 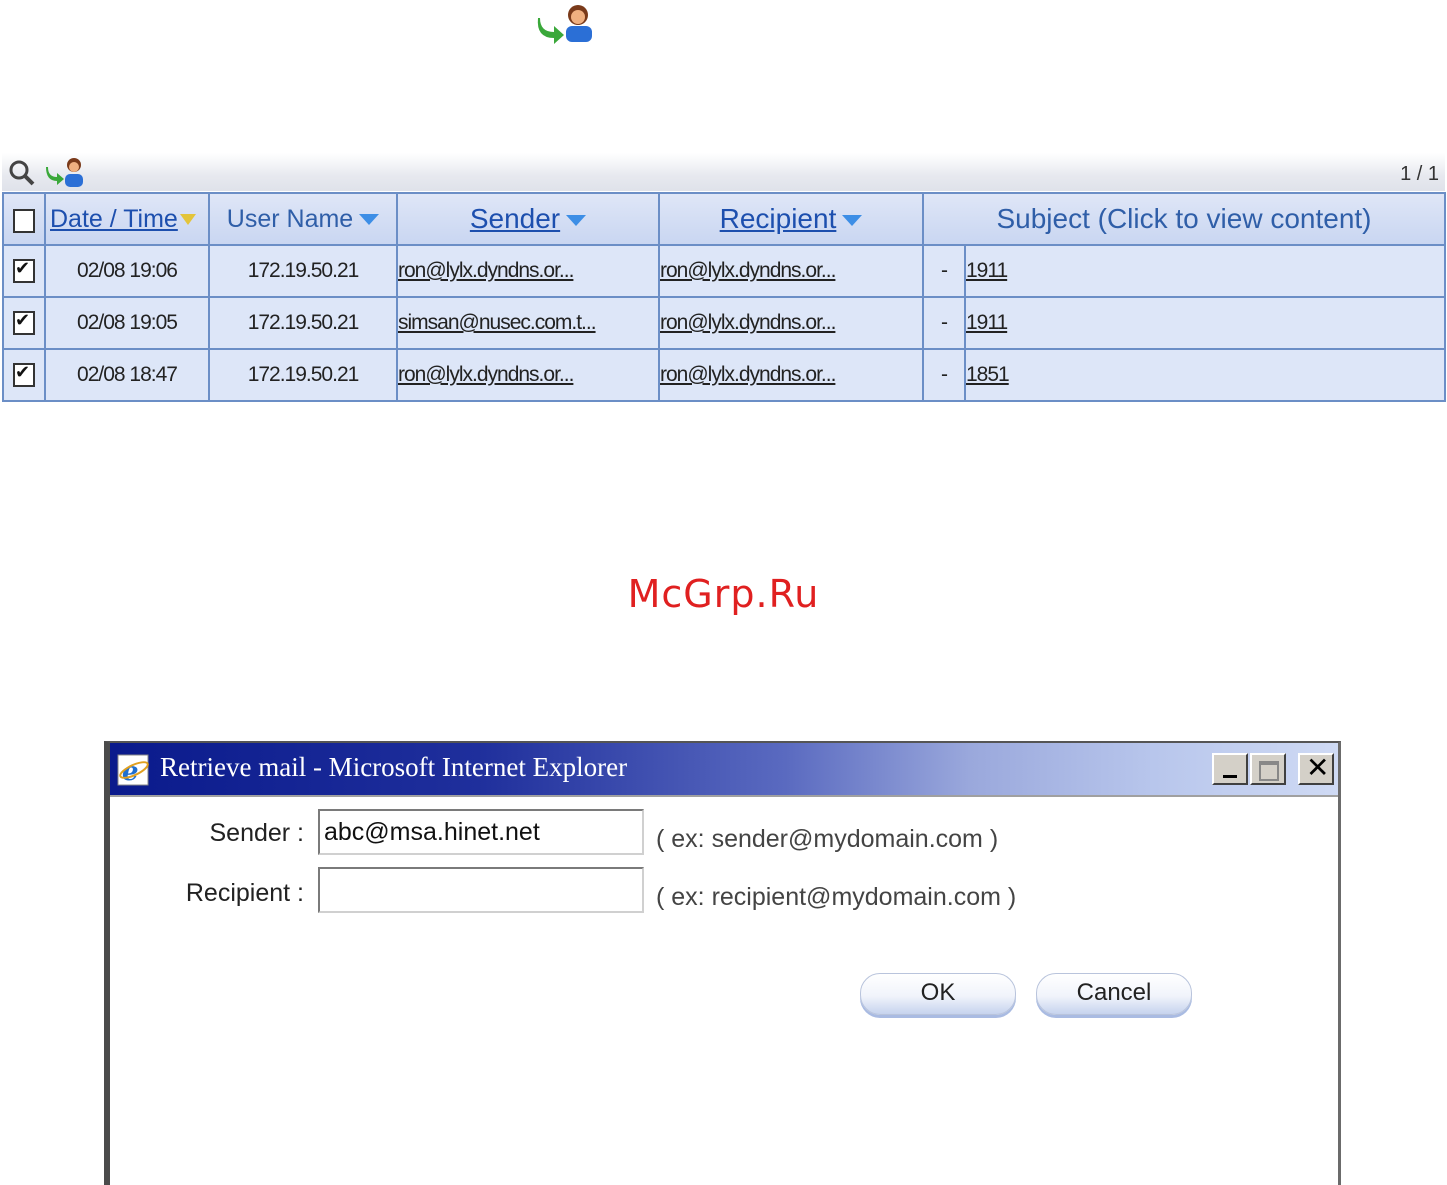 What do you see at coordinates (723, 594) in the screenshot?
I see `watermark: McGrp.Ru` at bounding box center [723, 594].